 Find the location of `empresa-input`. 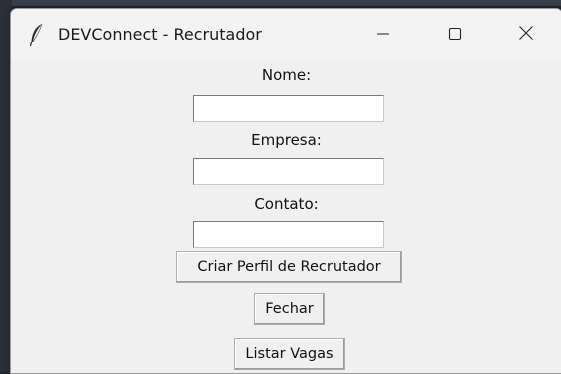

empresa-input is located at coordinates (288, 171).